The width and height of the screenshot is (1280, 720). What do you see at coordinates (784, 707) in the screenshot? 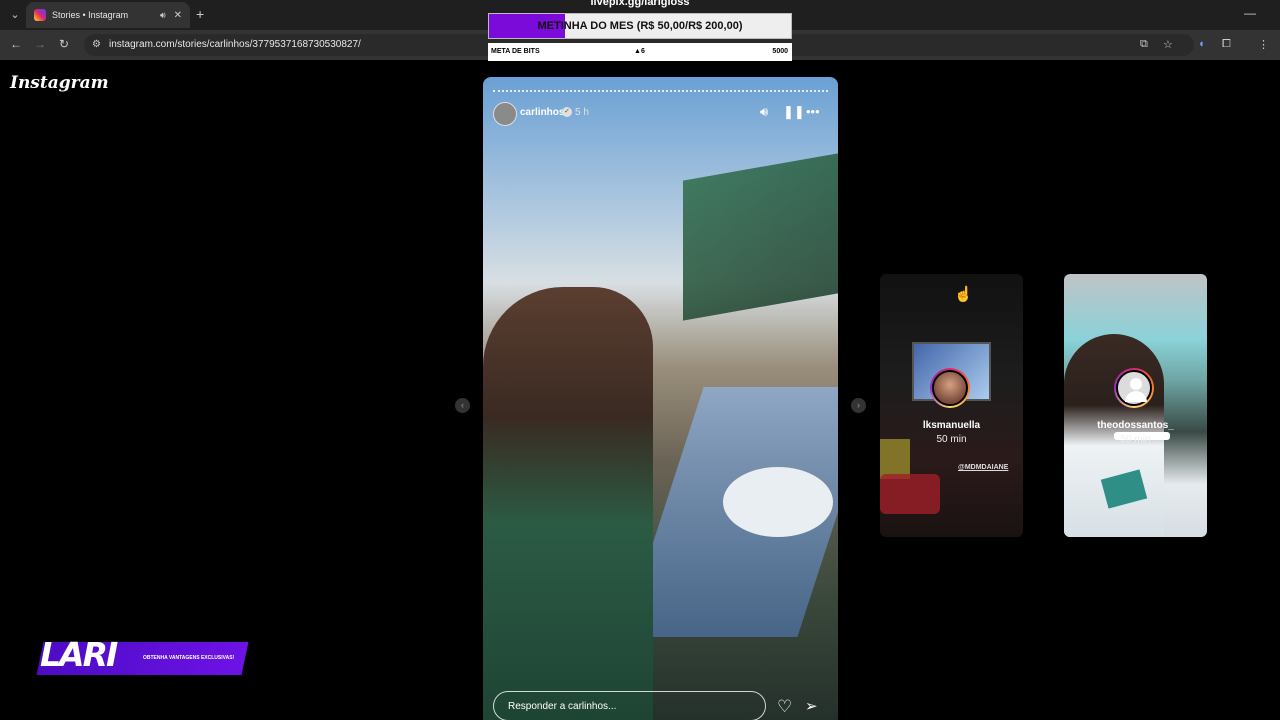
I see `like-heart-icon: ♡` at bounding box center [784, 707].